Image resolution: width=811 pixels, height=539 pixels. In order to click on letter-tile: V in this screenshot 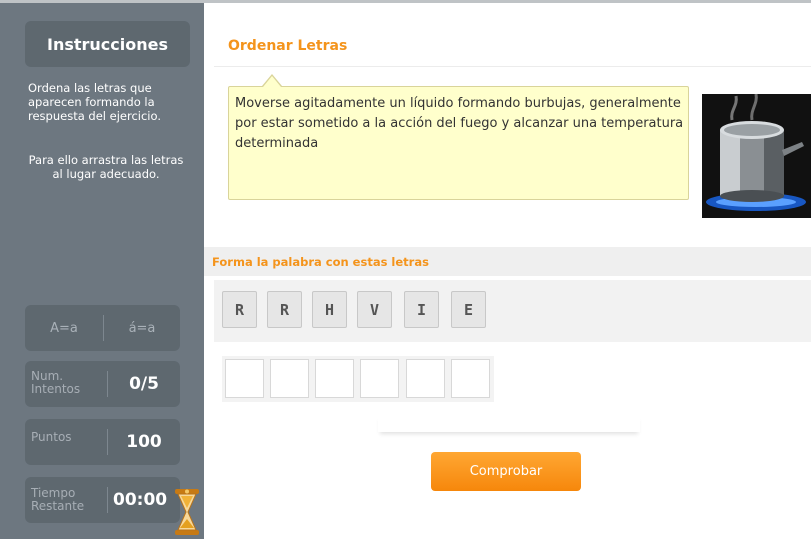, I will do `click(374, 309)`.